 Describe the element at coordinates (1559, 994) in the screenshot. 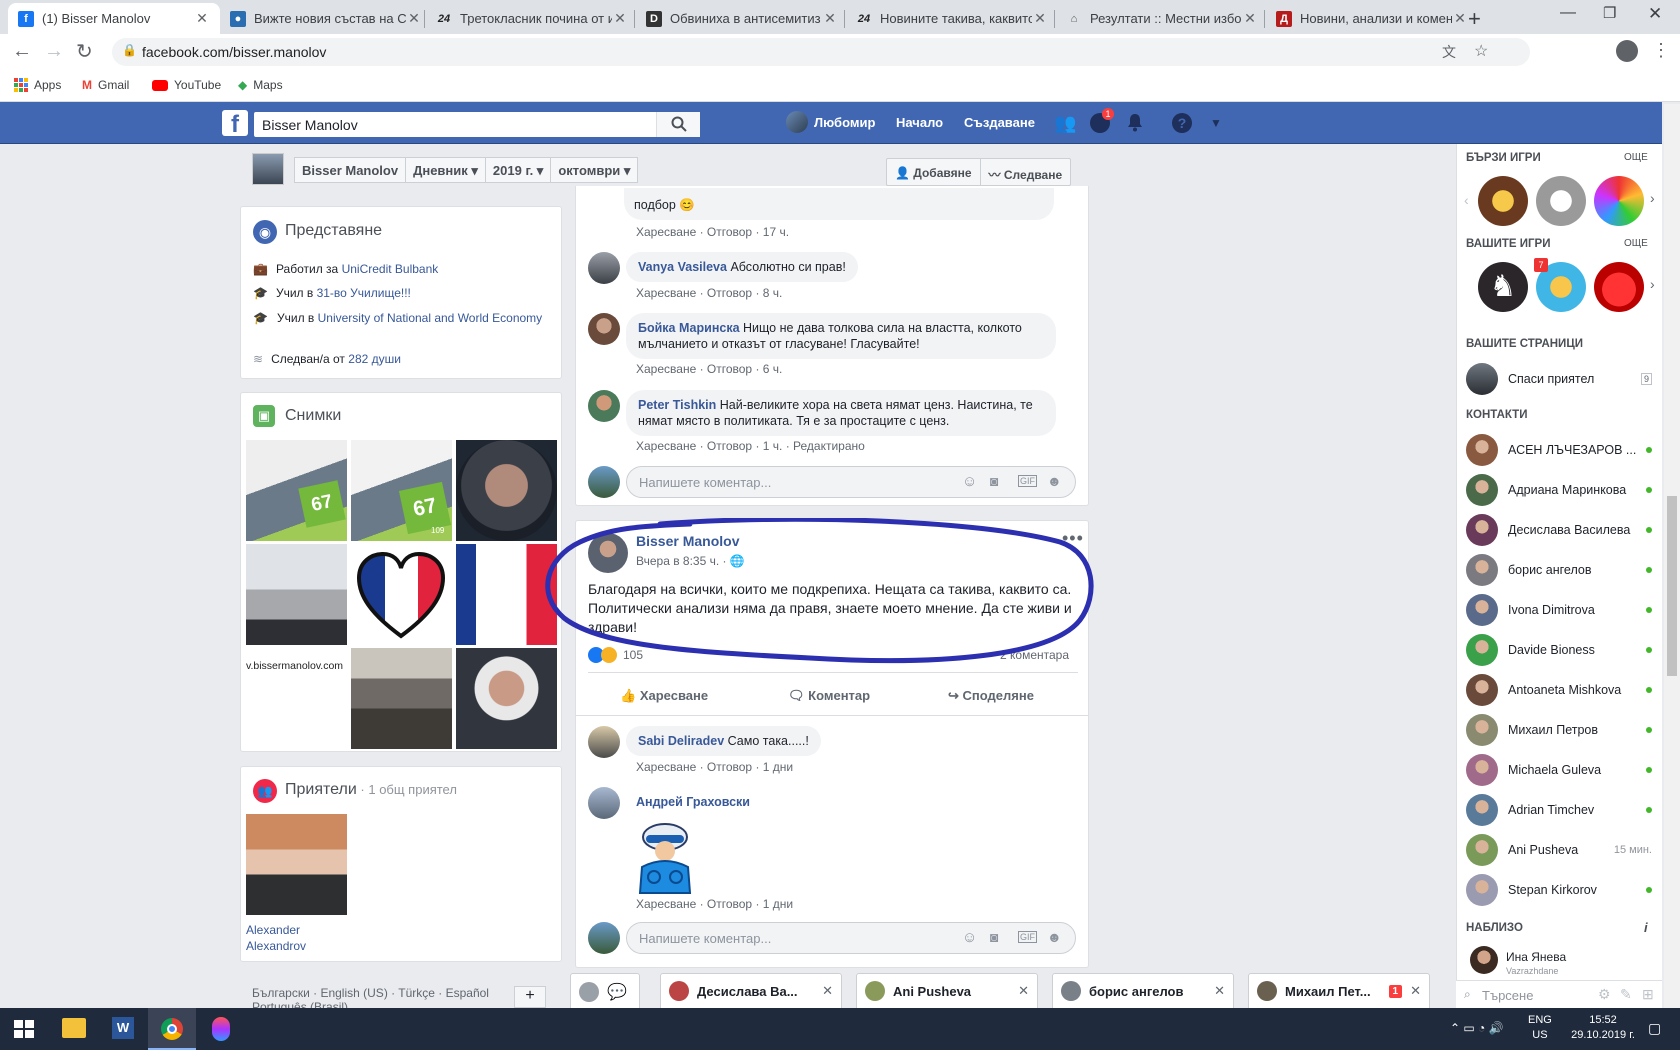

I see `chat-search-input: ⌕ Търсене ⚙ ✎ ⊞` at that location.